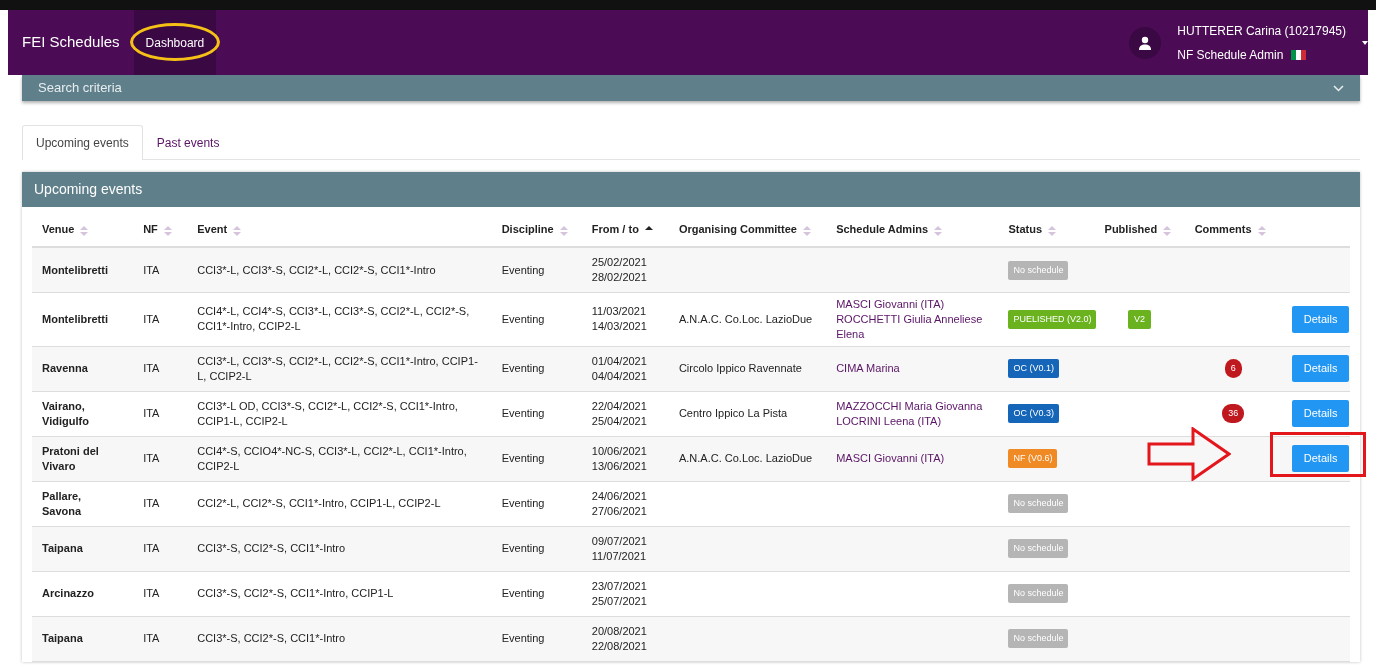  Describe the element at coordinates (619, 368) in the screenshot. I see `date-range: 01/04/2021 04/04/2021` at that location.